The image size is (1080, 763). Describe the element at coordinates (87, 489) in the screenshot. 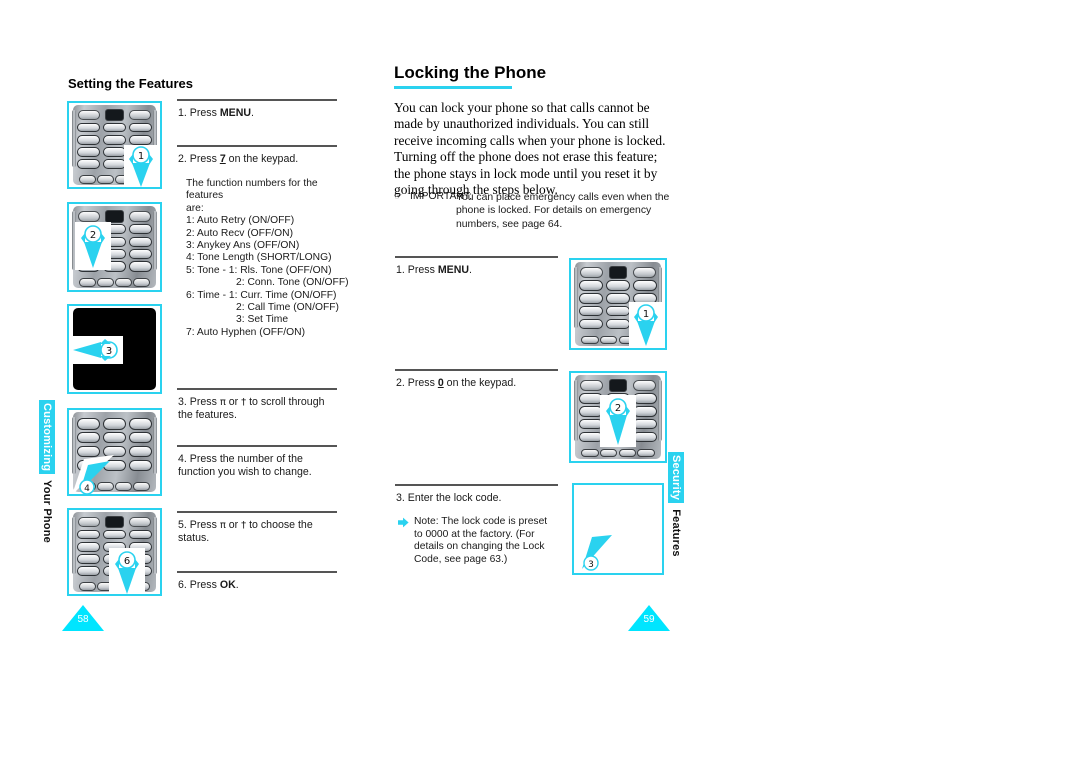

I see `svg-text: 4` at that location.